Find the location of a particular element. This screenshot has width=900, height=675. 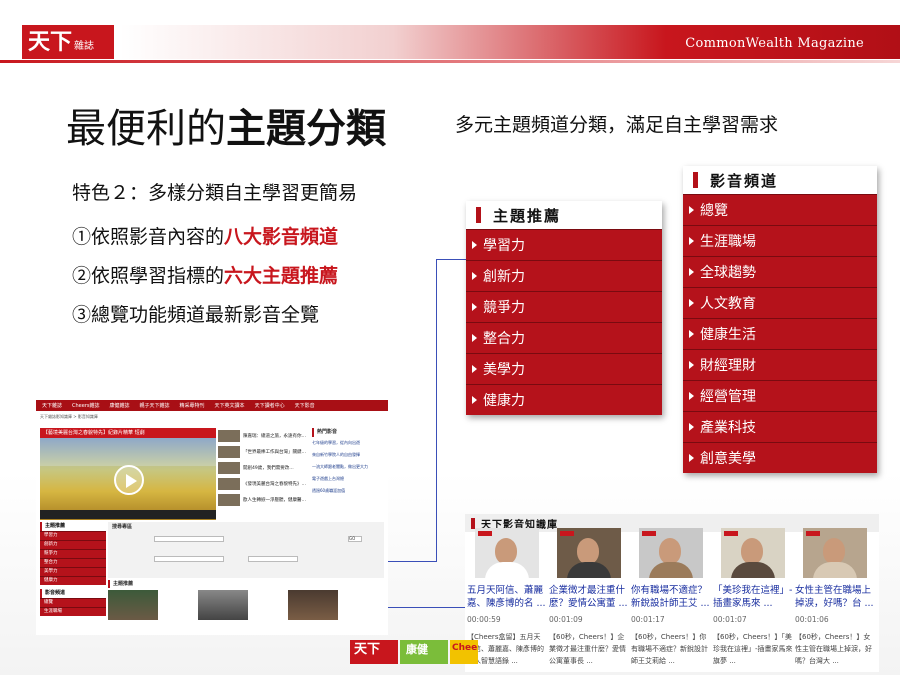

hot-video-link: 透過60歲職涯加值 is located at coordinates (349, 491).